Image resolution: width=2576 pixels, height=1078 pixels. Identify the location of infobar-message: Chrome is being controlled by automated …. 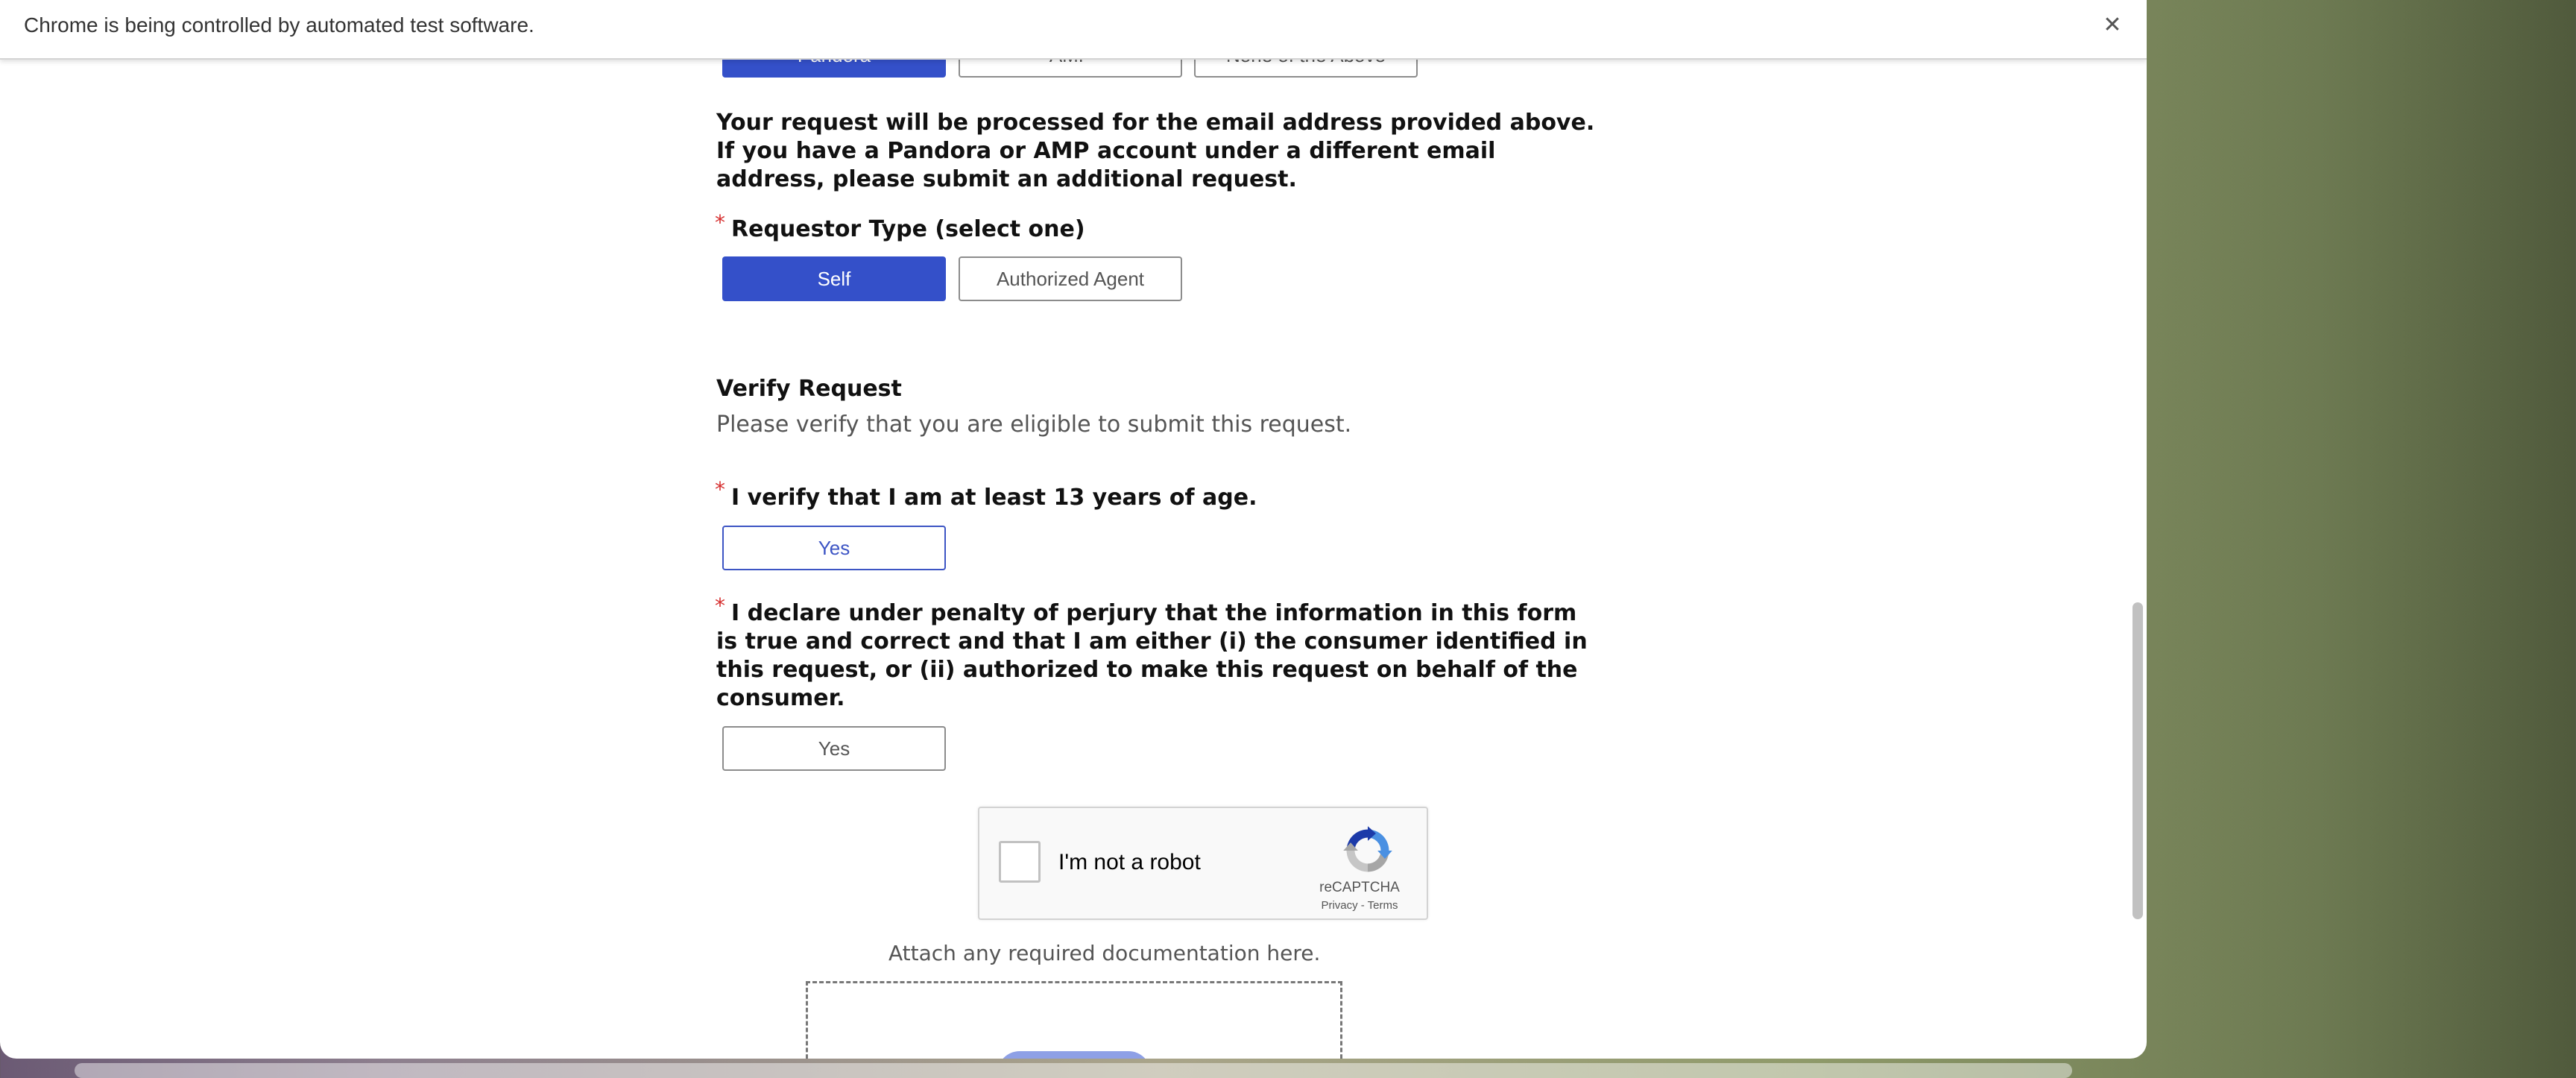
(279, 25).